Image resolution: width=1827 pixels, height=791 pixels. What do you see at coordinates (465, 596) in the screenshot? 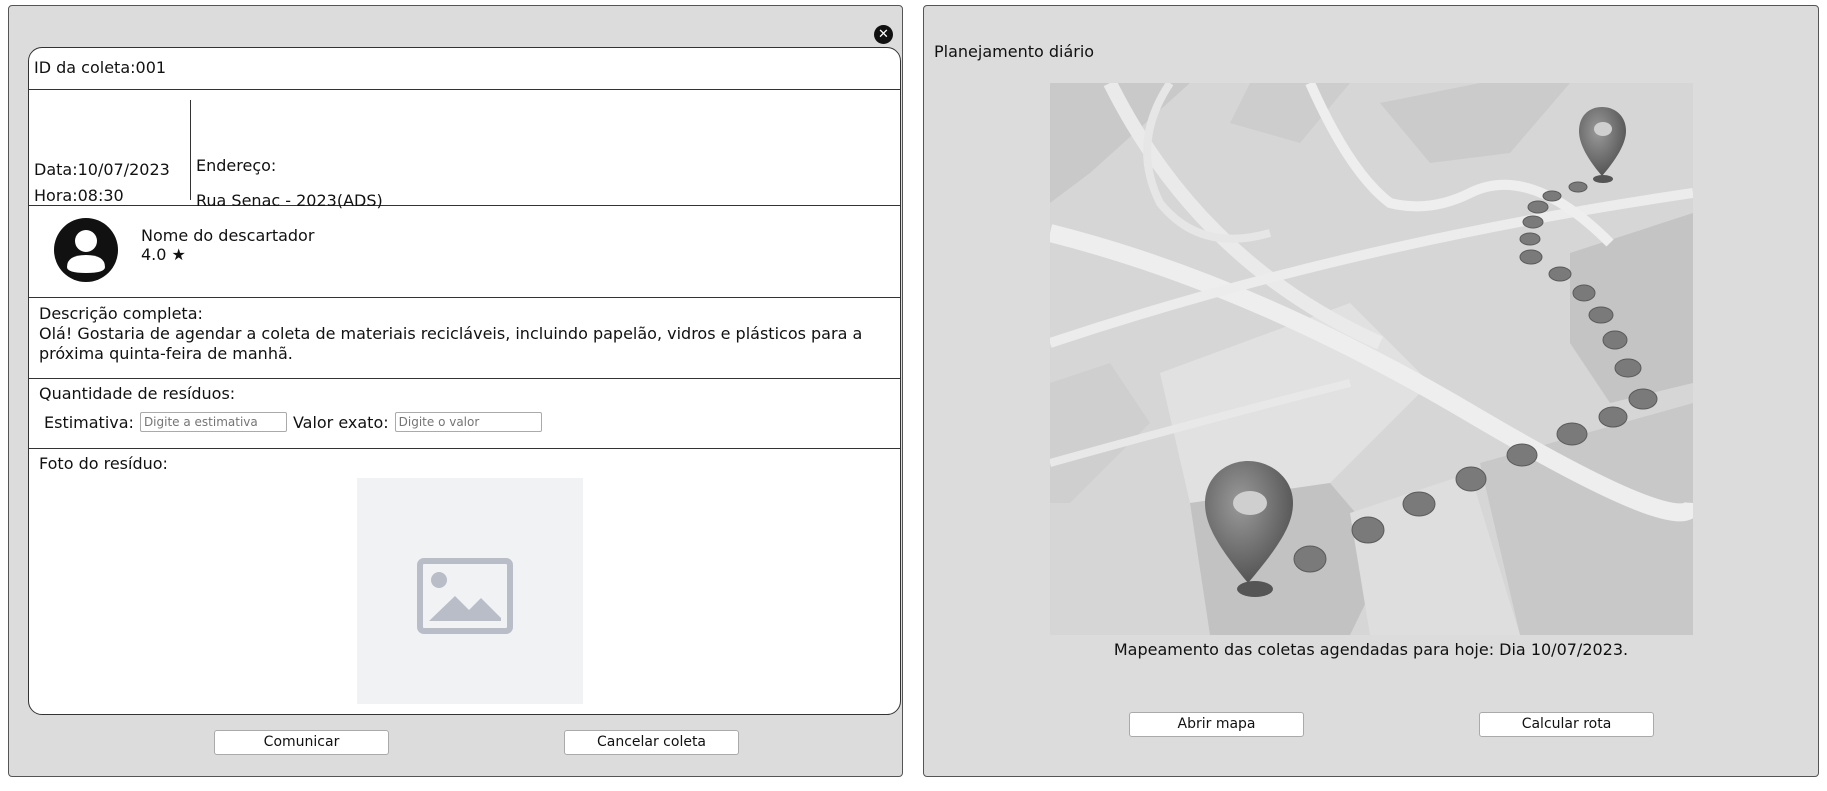
I see `image-placeholder-icon` at bounding box center [465, 596].